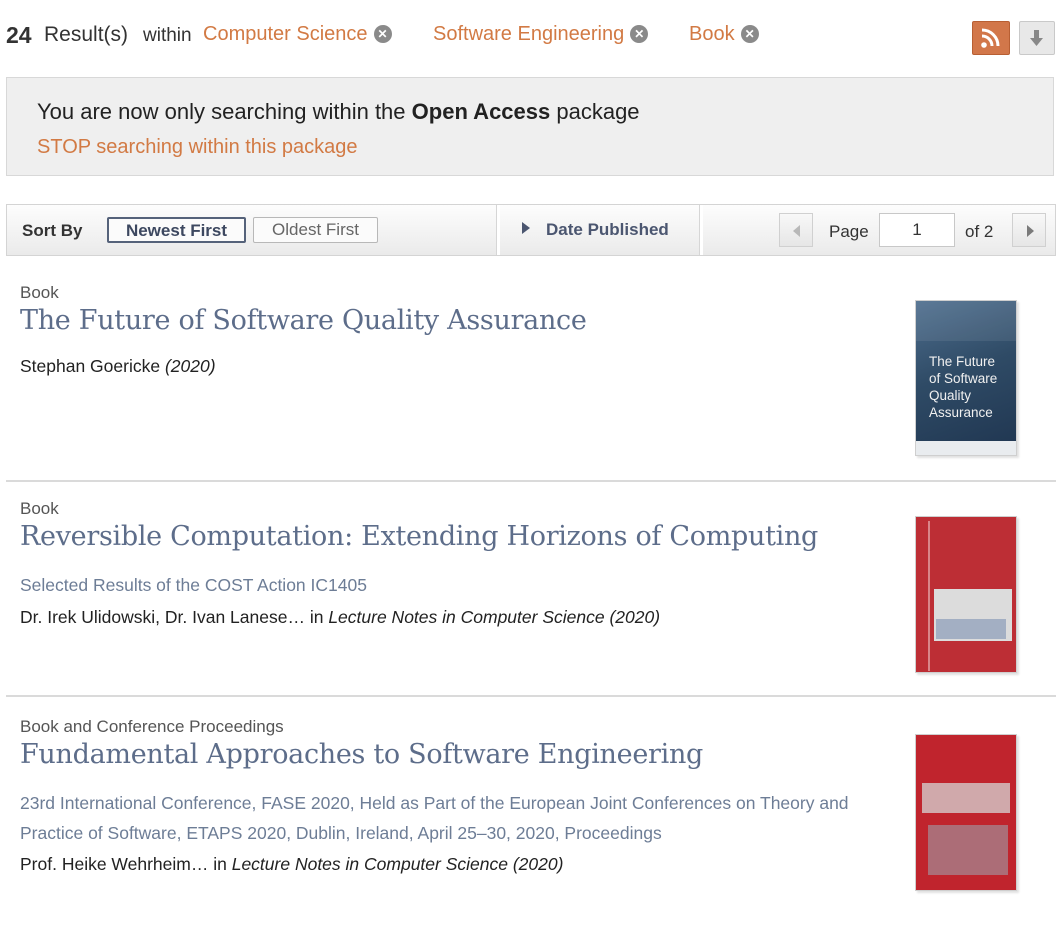 Image resolution: width=1062 pixels, height=934 pixels. Describe the element at coordinates (968, 850) in the screenshot. I see `cover-illustration` at that location.